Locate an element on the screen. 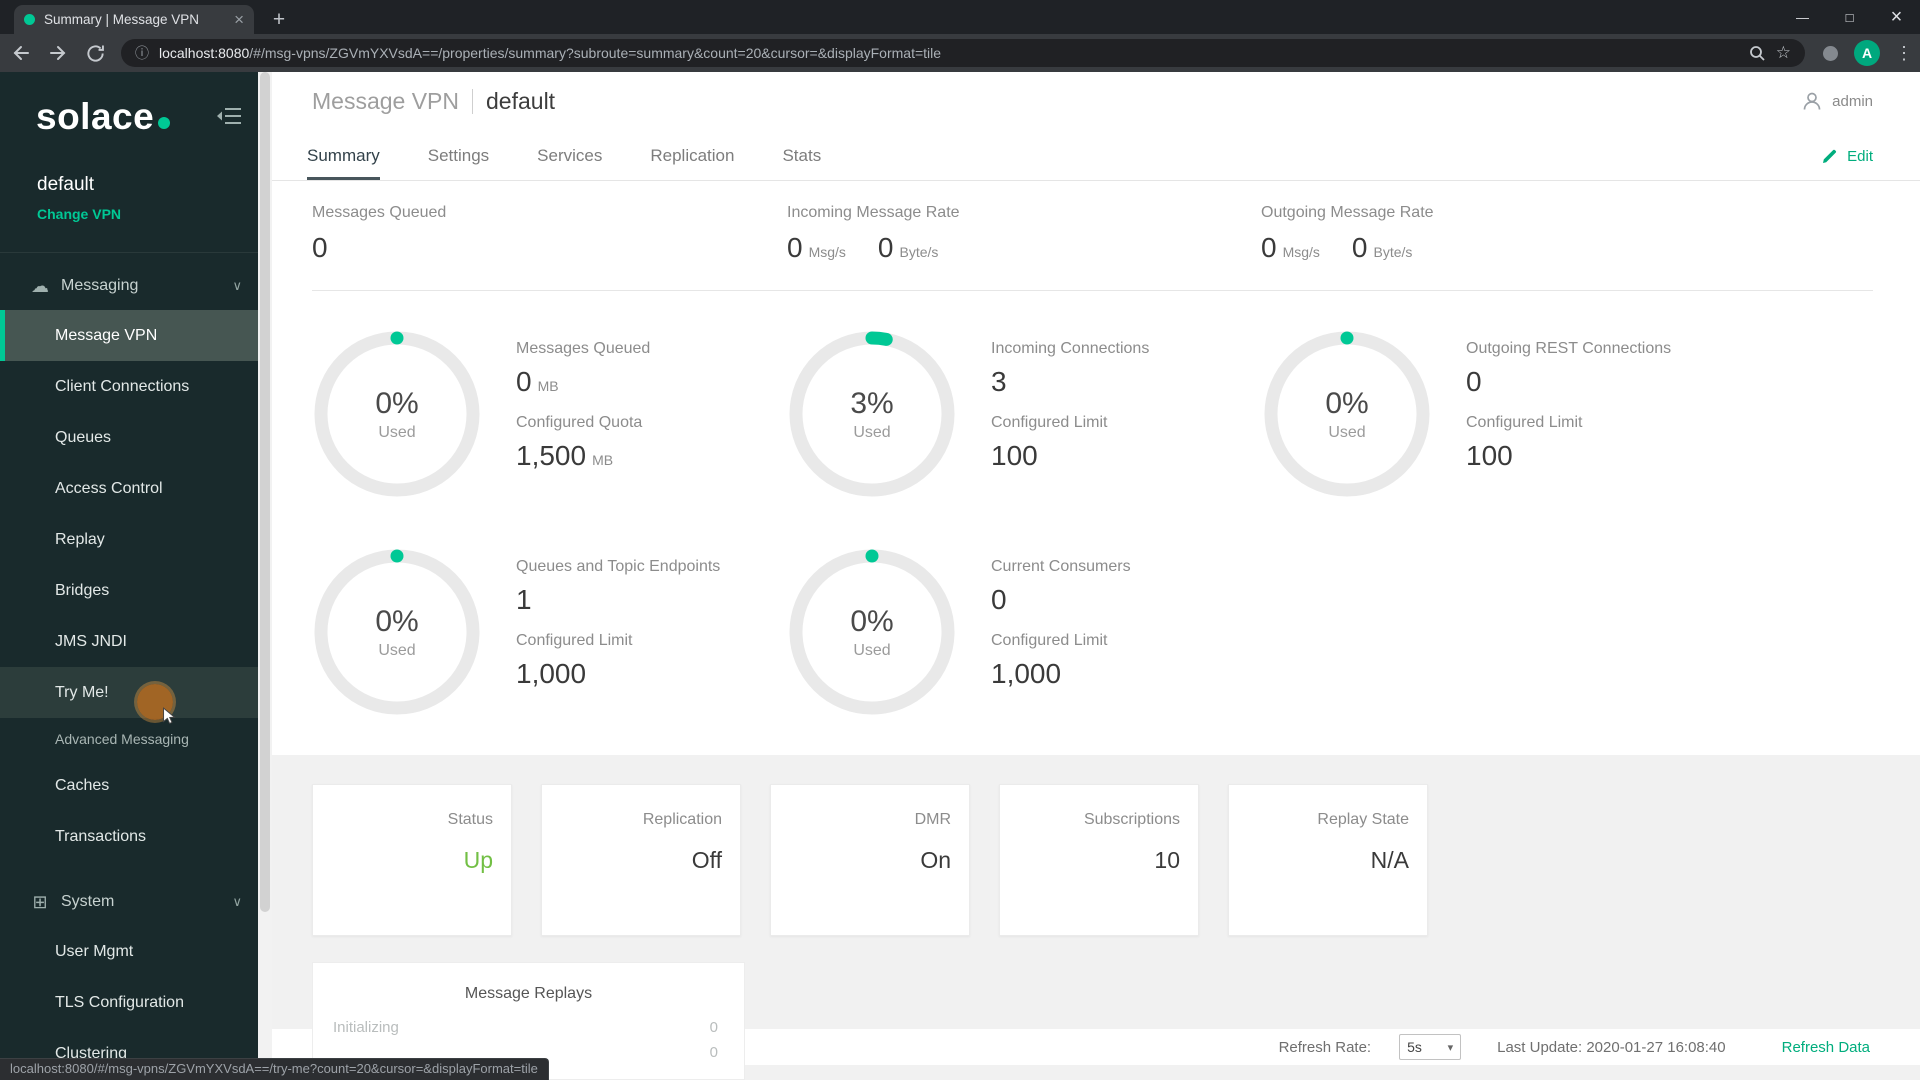 The image size is (1920, 1080). section-divider is located at coordinates (1092, 290).